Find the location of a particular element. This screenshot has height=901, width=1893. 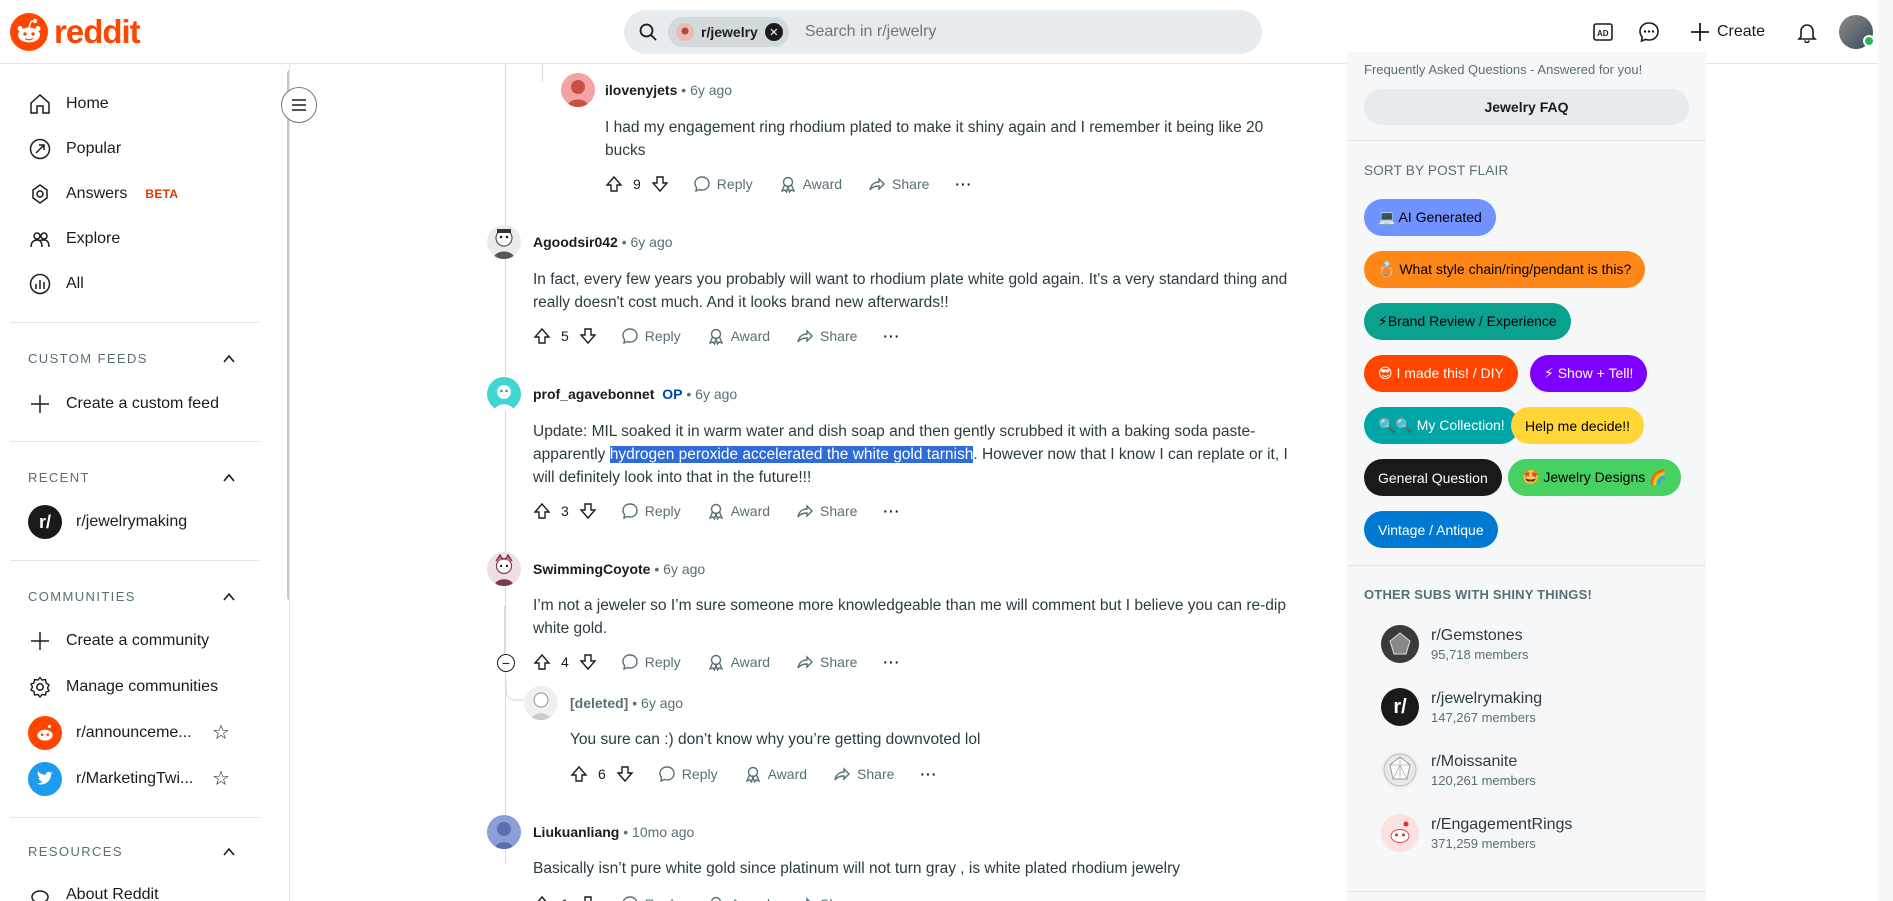

search-input is located at coordinates (1004, 32).